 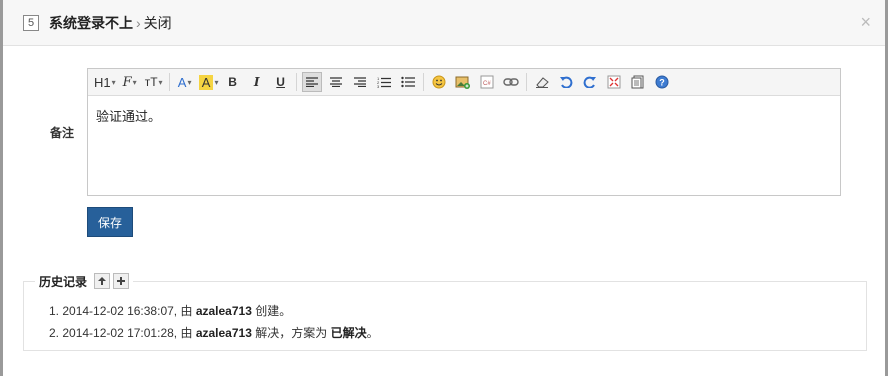 What do you see at coordinates (291, 333) in the screenshot?
I see `history-action: 解决，方案为` at bounding box center [291, 333].